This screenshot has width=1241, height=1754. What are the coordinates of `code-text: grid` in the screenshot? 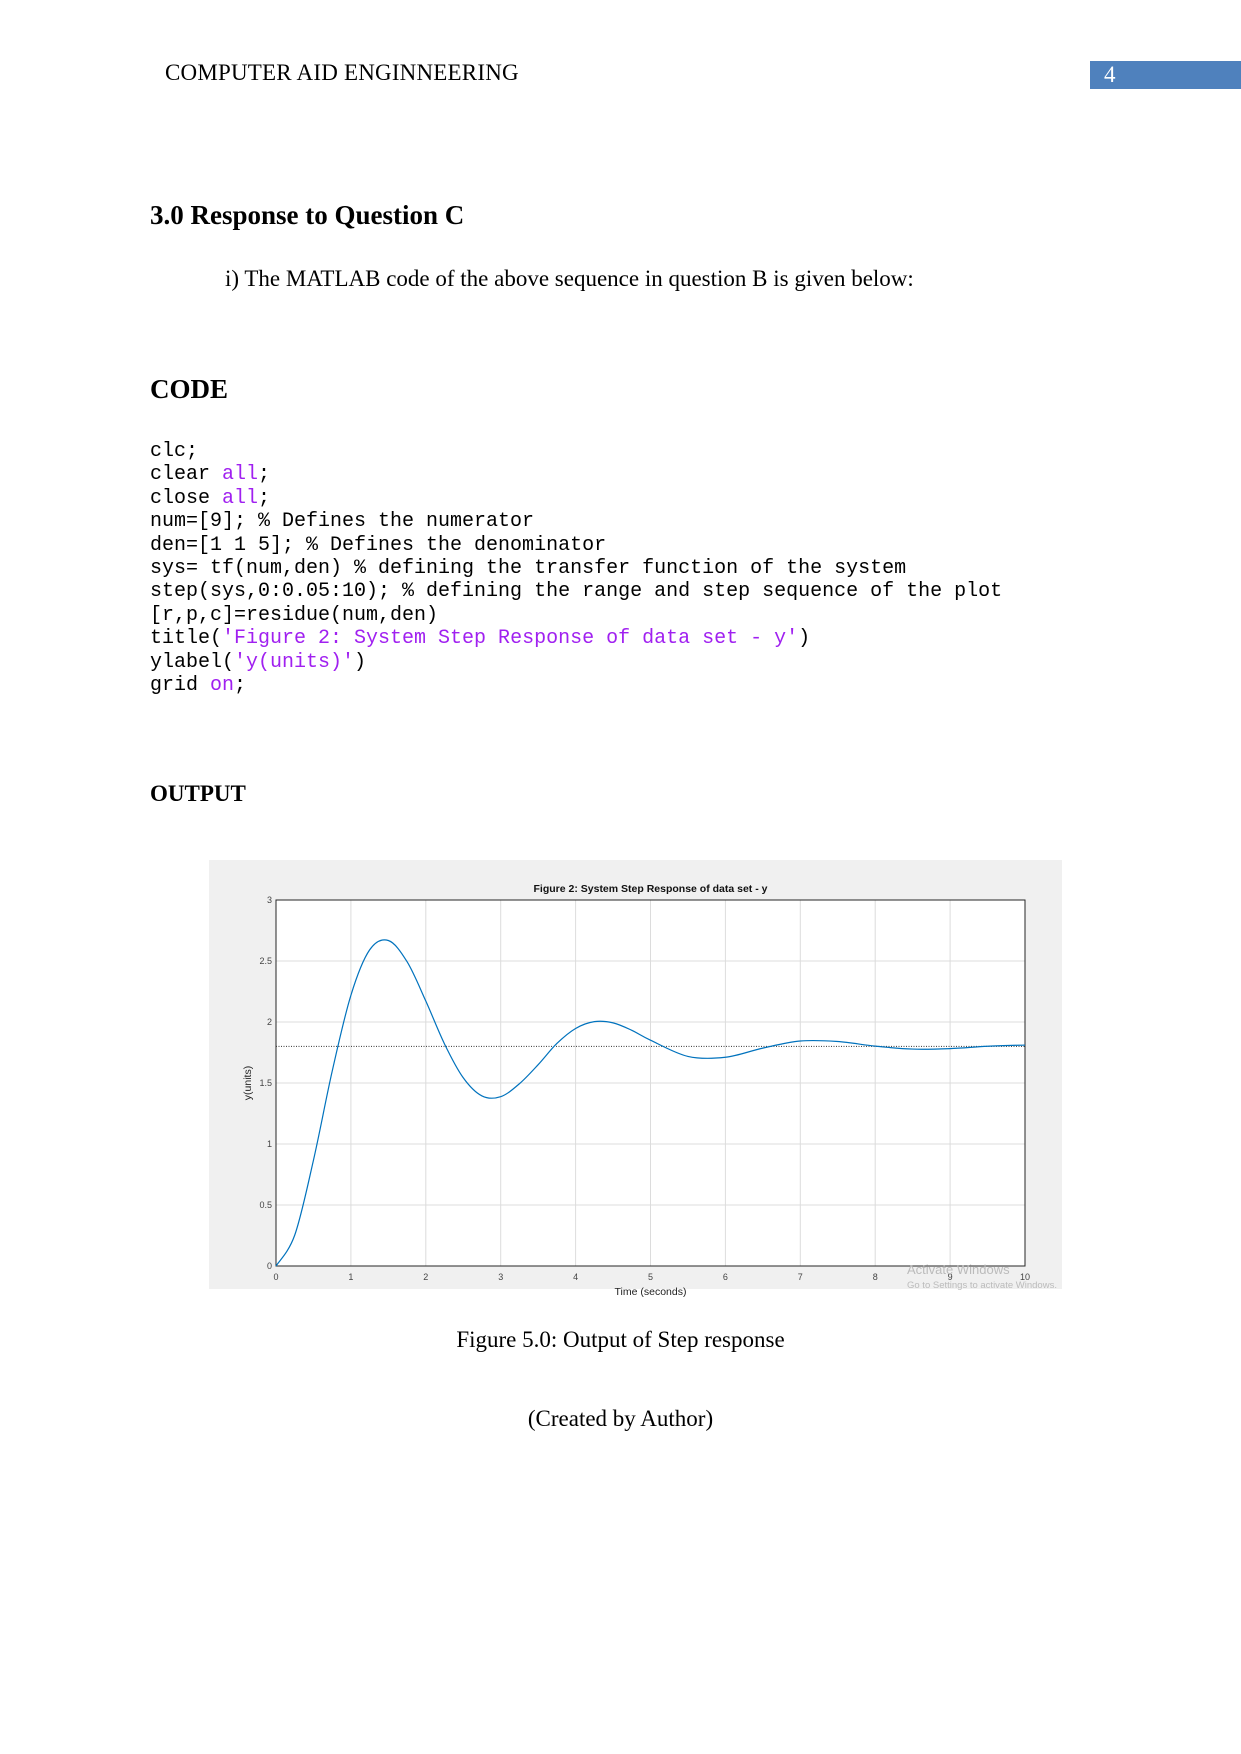 It's located at (180, 686).